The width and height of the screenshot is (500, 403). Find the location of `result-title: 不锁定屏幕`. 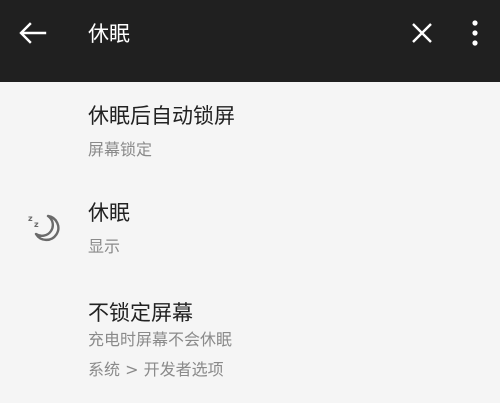

result-title: 不锁定屏幕 is located at coordinates (140, 313).